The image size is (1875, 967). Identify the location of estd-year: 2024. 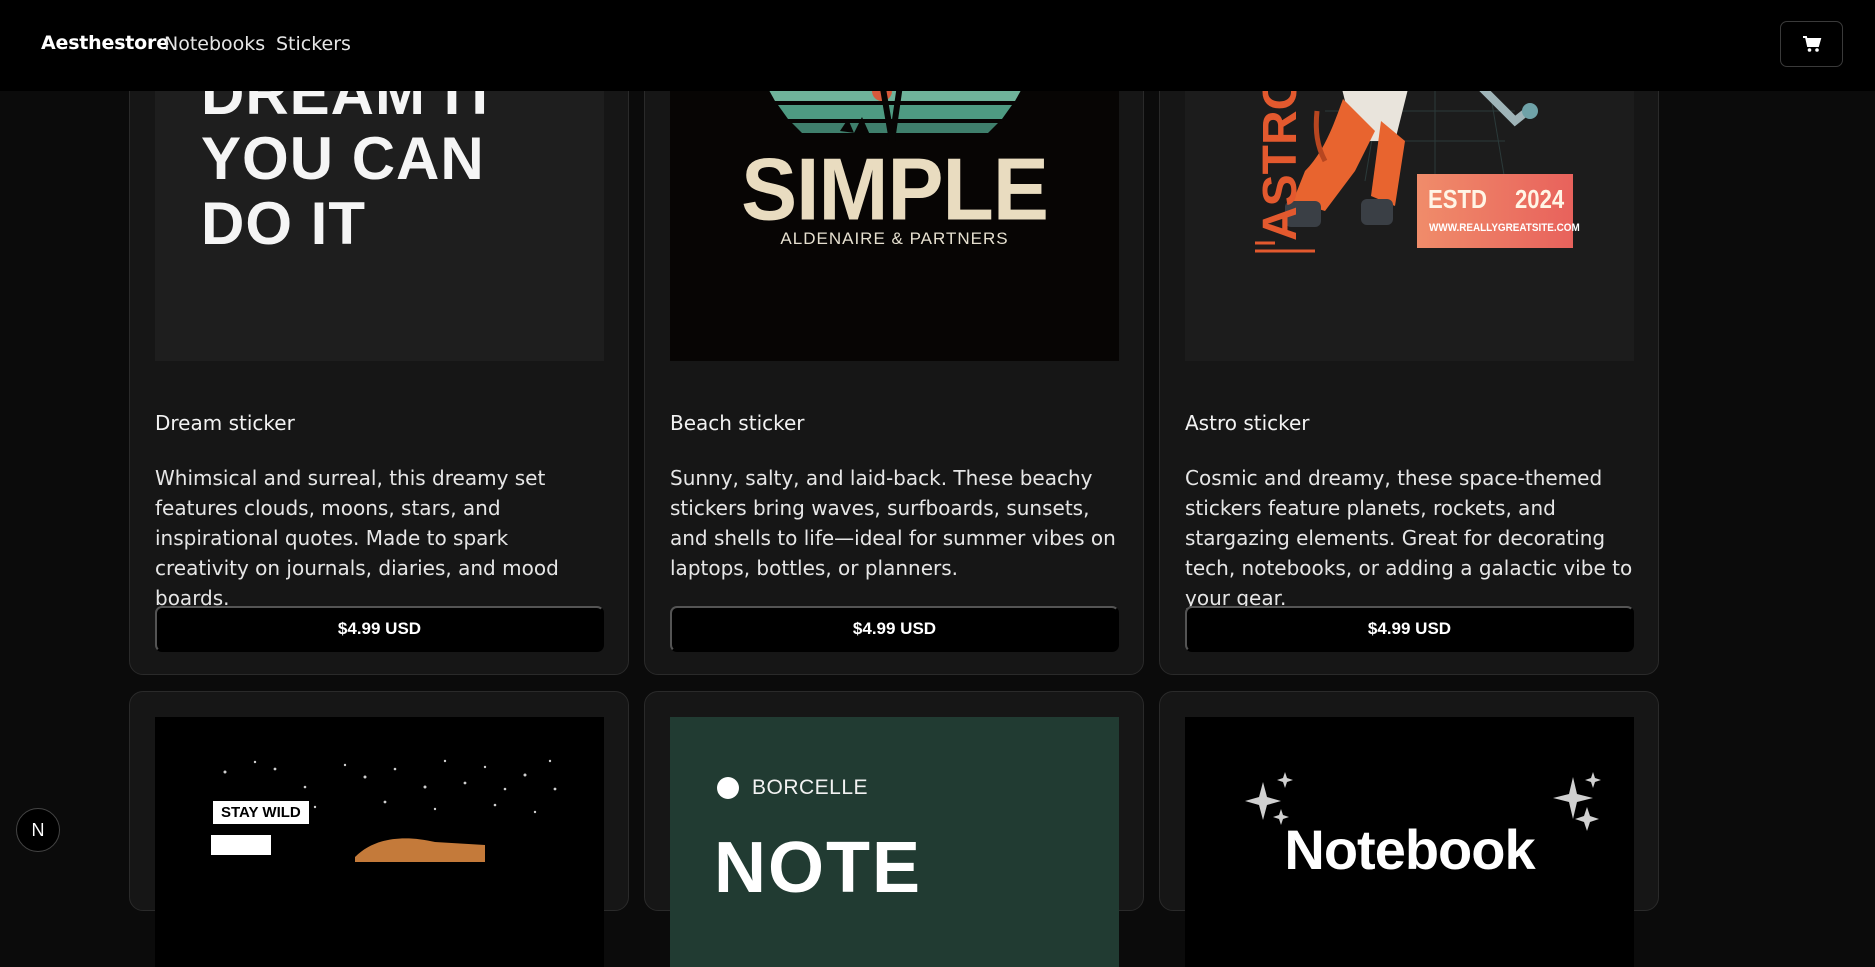
(1540, 199).